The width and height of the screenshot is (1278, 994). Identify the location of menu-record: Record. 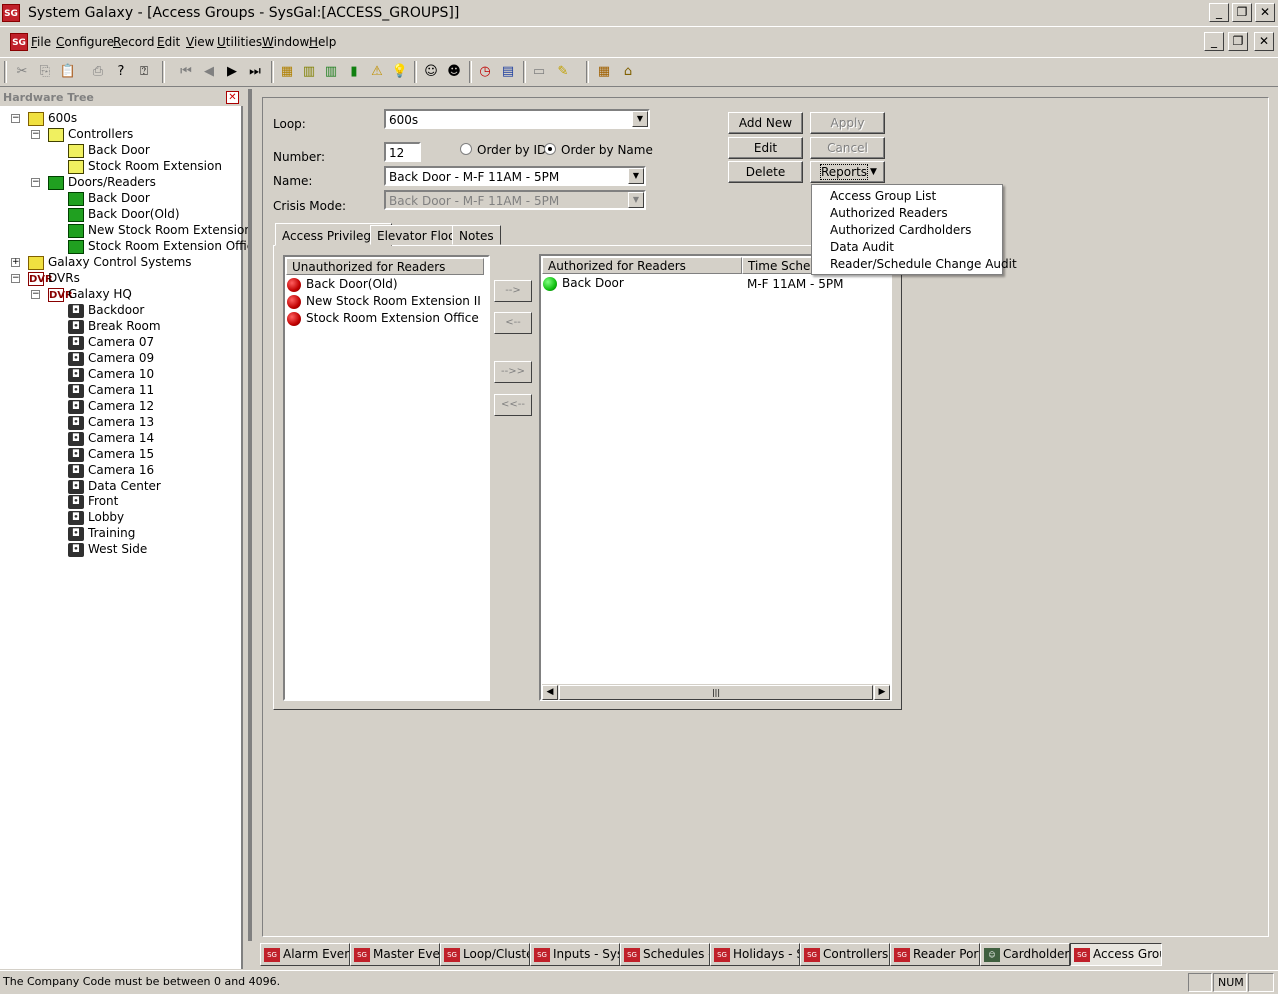
(133, 42).